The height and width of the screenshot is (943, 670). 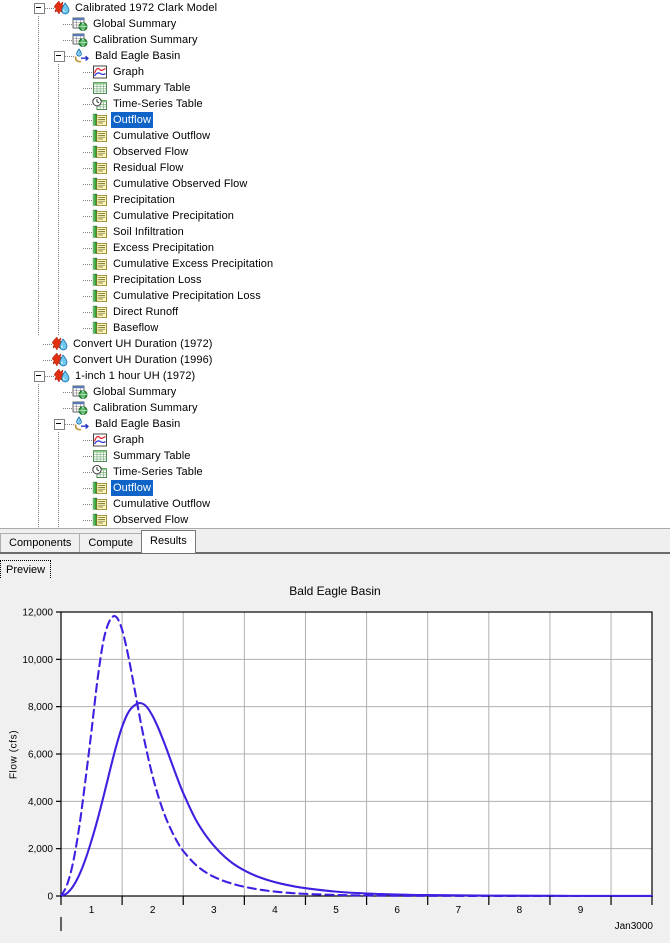 I want to click on tree-item-label: Cumulative Precipitation Loss, so click(x=187, y=296).